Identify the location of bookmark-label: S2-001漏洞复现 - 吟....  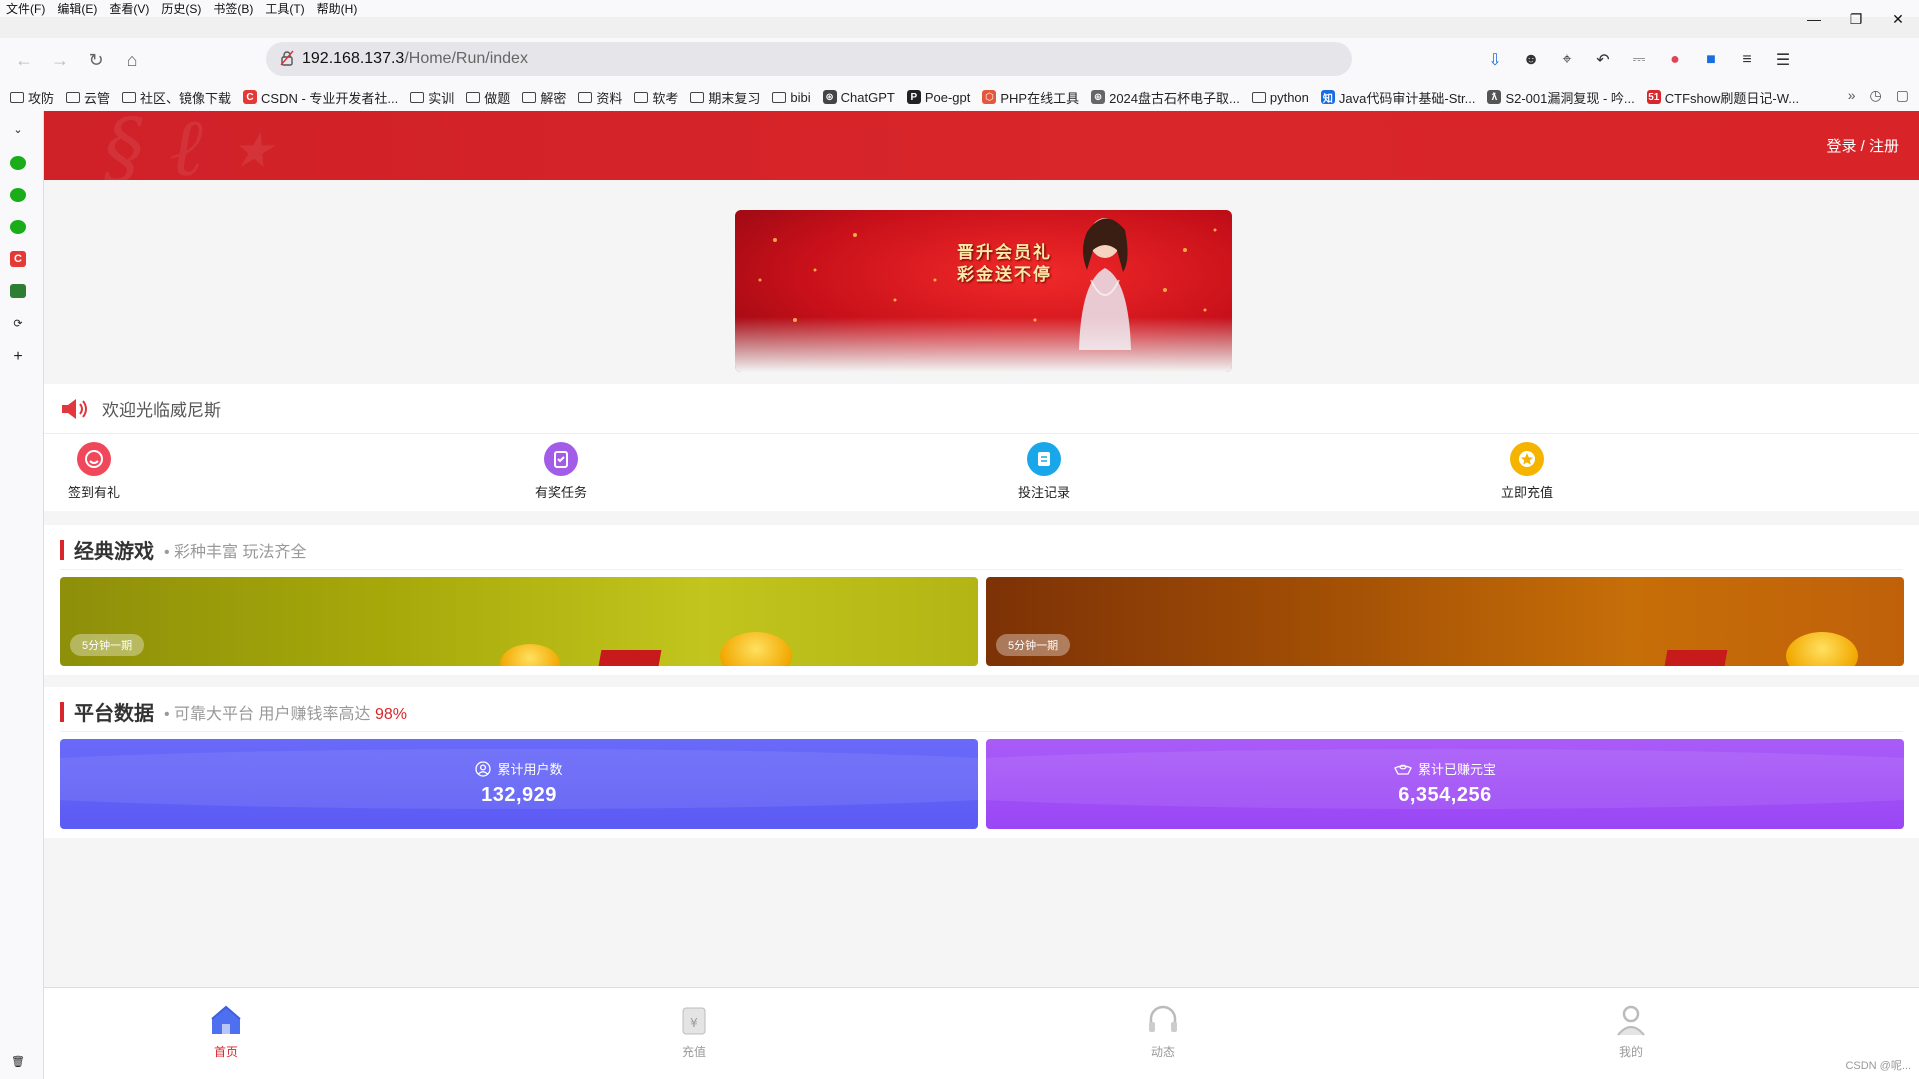
(1570, 98).